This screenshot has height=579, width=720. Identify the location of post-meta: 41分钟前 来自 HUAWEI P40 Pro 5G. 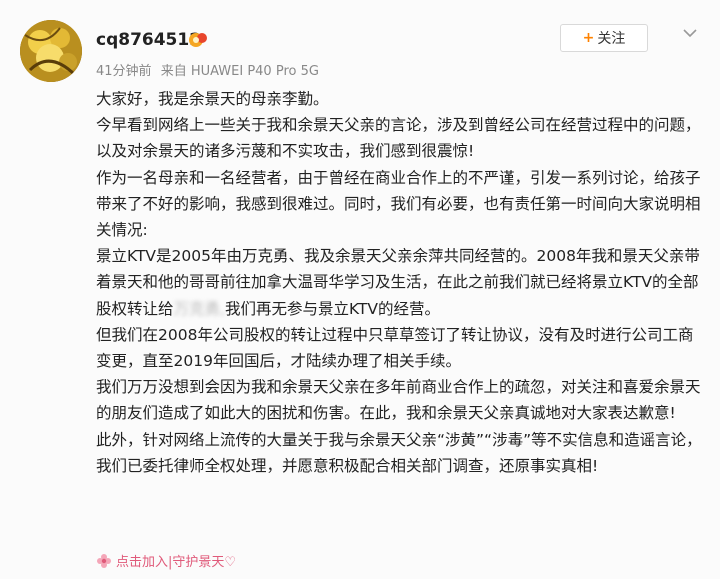
(207, 69).